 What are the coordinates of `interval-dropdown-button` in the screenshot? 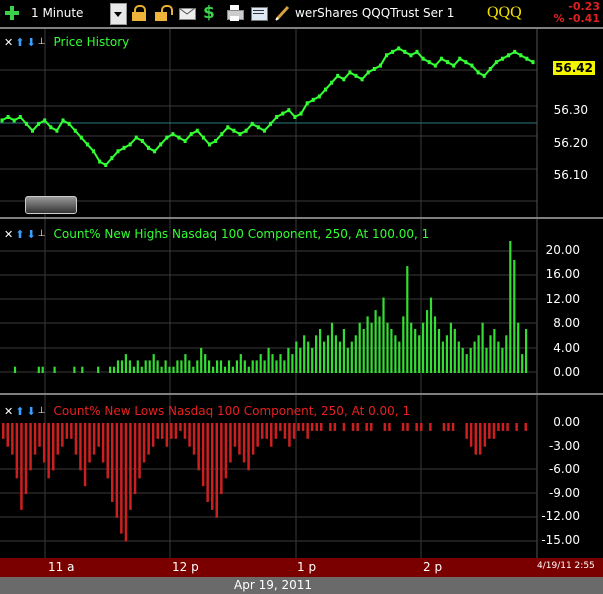 It's located at (118, 14).